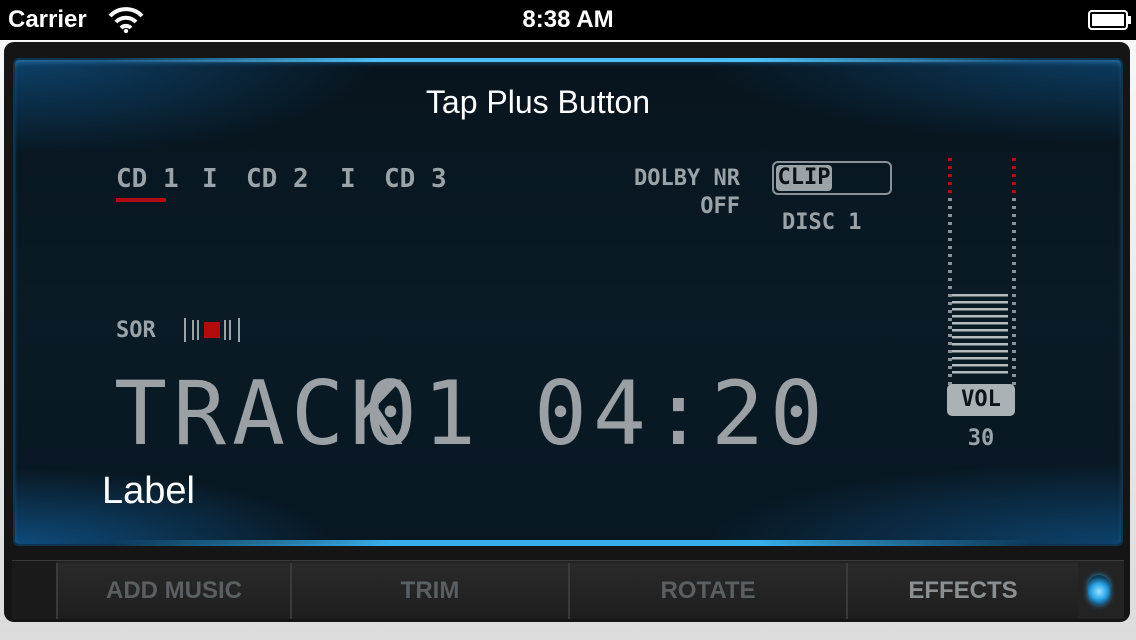  Describe the element at coordinates (707, 591) in the screenshot. I see `rotate-button: ROTATE` at that location.